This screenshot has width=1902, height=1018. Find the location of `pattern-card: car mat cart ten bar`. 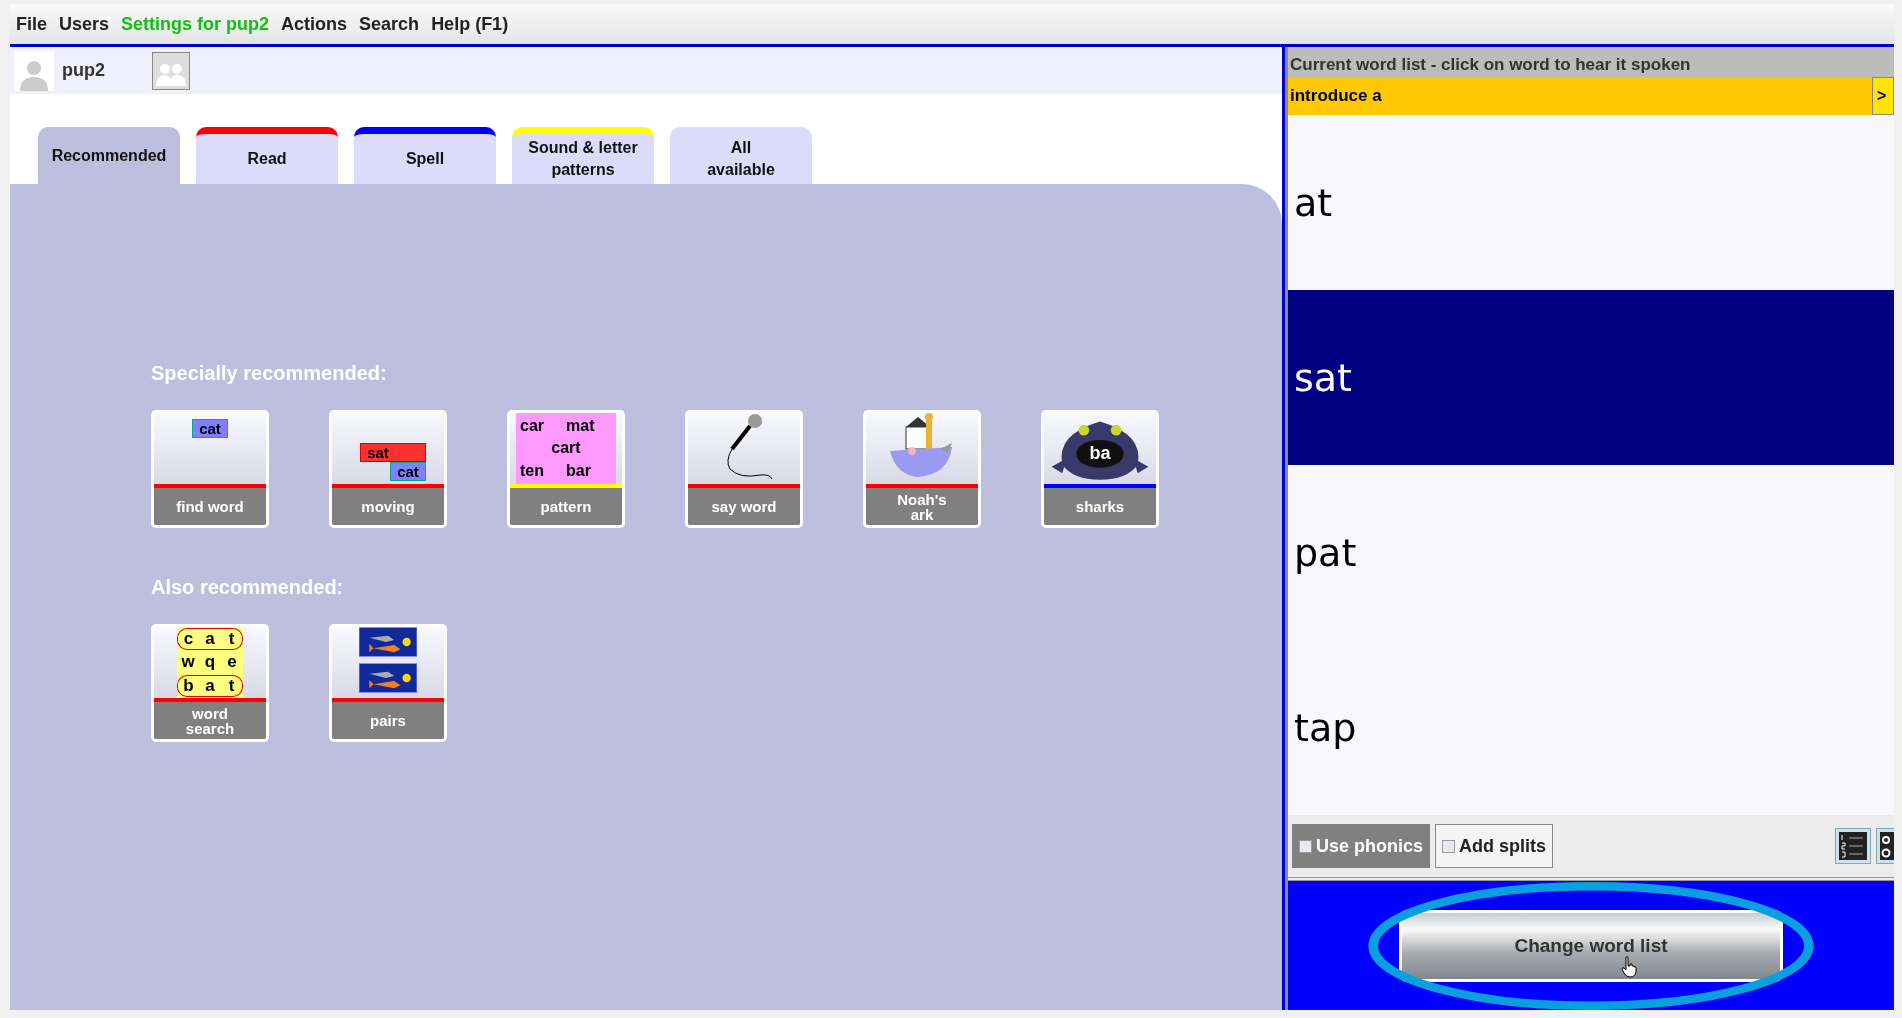

pattern-card: car mat cart ten bar is located at coordinates (566, 448).